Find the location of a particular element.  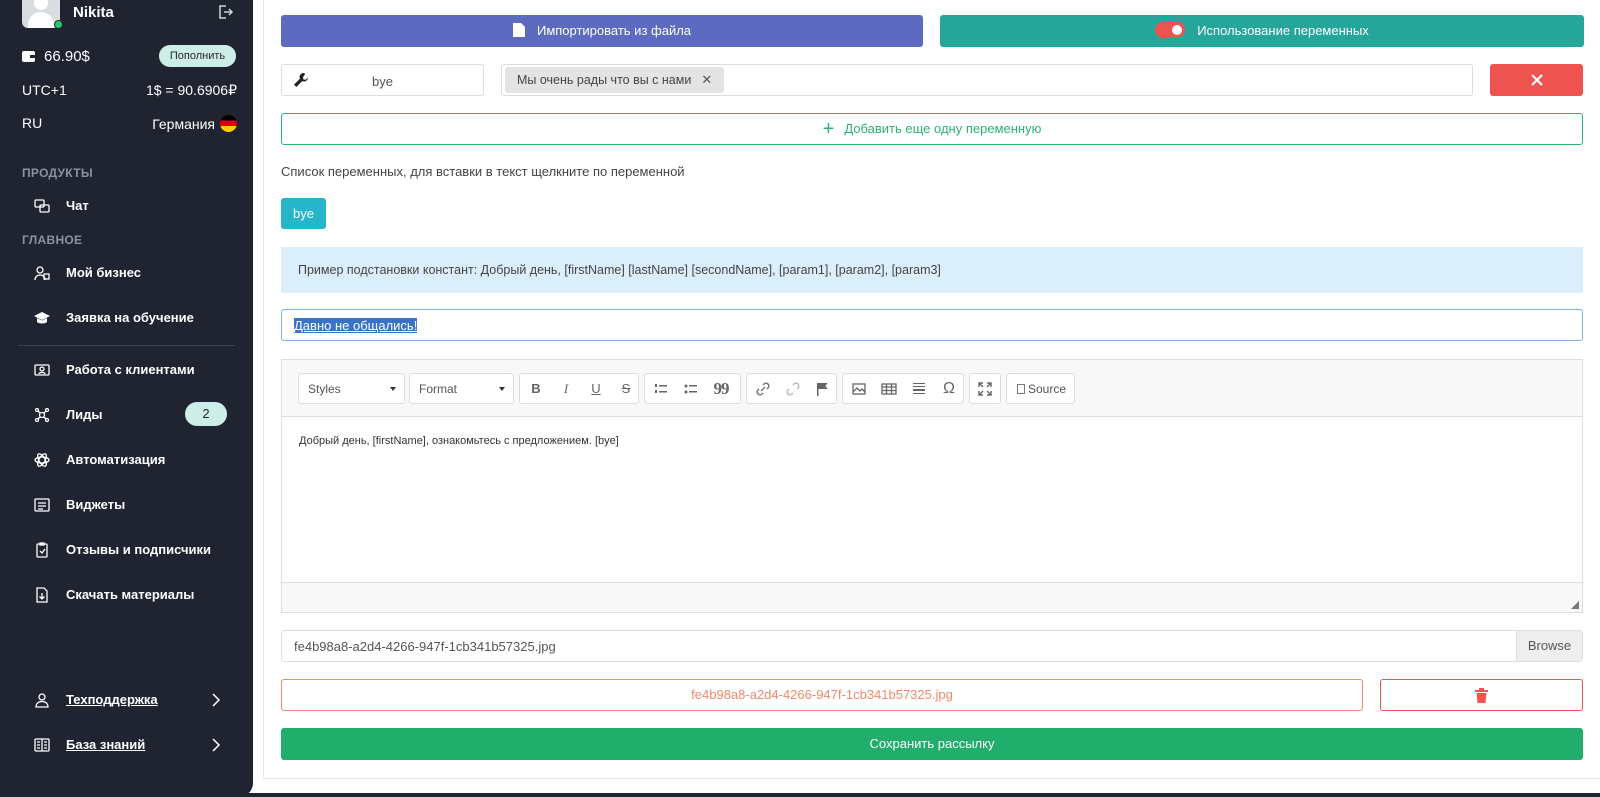

source-label-wrap: Source is located at coordinates (1041, 389).